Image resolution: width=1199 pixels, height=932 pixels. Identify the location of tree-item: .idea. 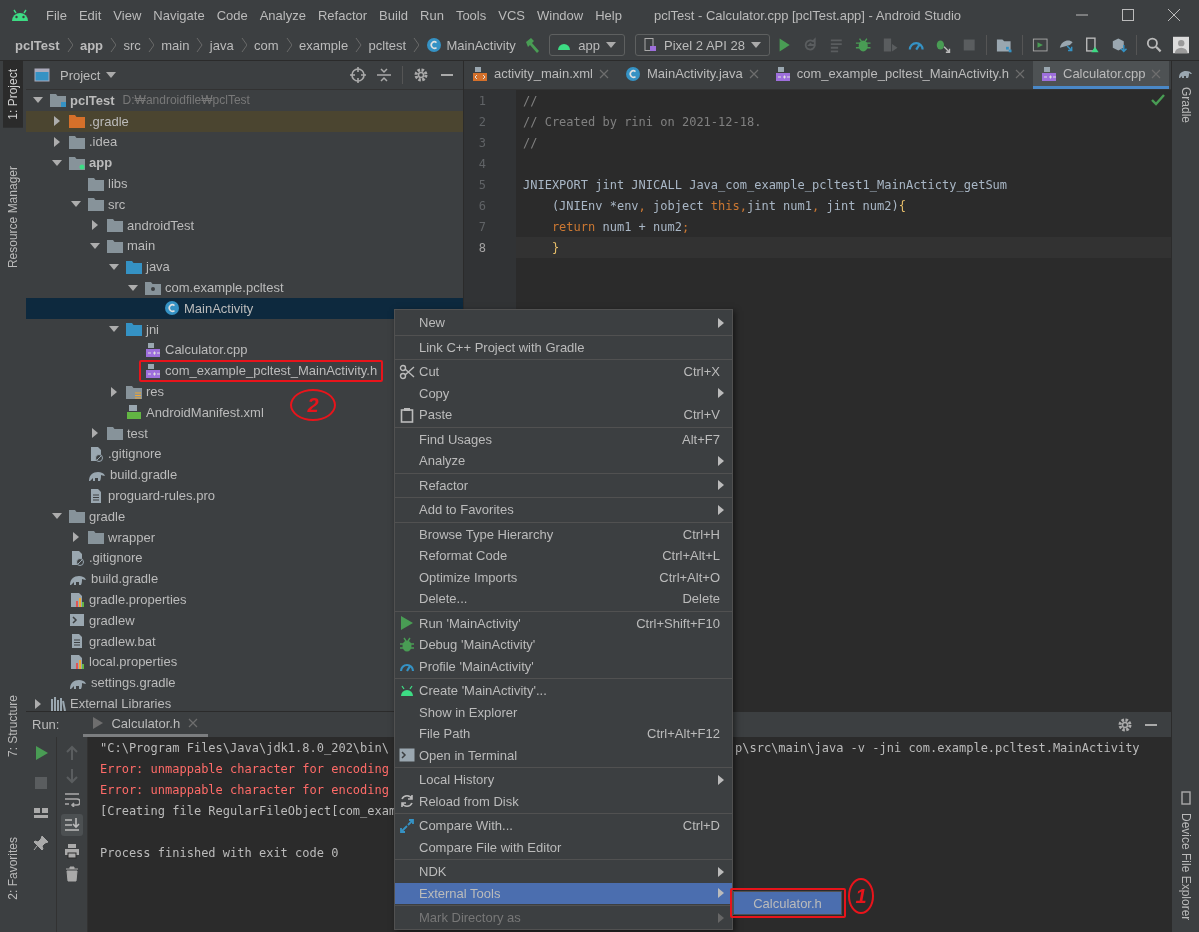
(244, 142).